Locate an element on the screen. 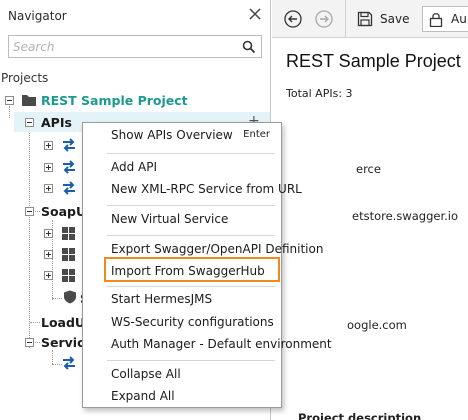 The width and height of the screenshot is (468, 420). tree-item-loadui: LoadU is located at coordinates (63, 322).